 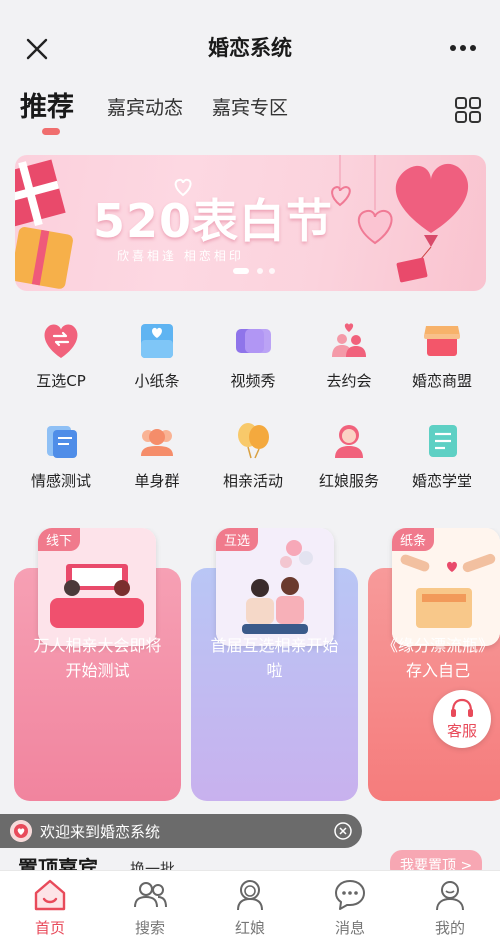 I want to click on tab-bar: 推荐 嘉宾动态 嘉宾专区, so click(x=250, y=113).